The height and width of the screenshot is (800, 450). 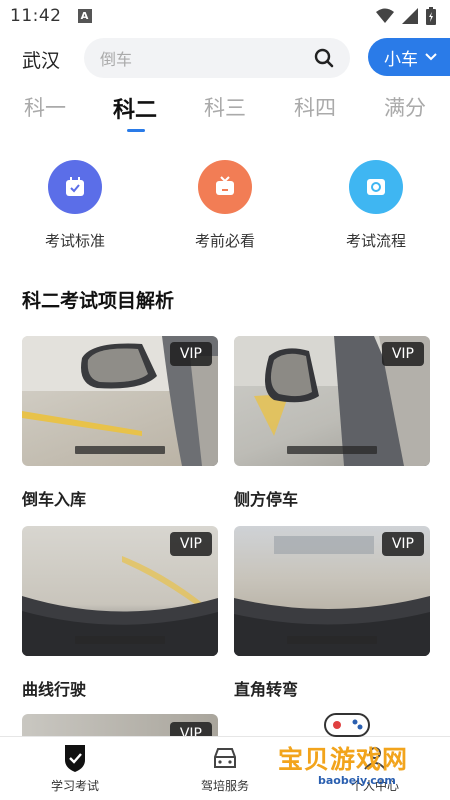 What do you see at coordinates (136, 130) in the screenshot?
I see `tab-indicator` at bounding box center [136, 130].